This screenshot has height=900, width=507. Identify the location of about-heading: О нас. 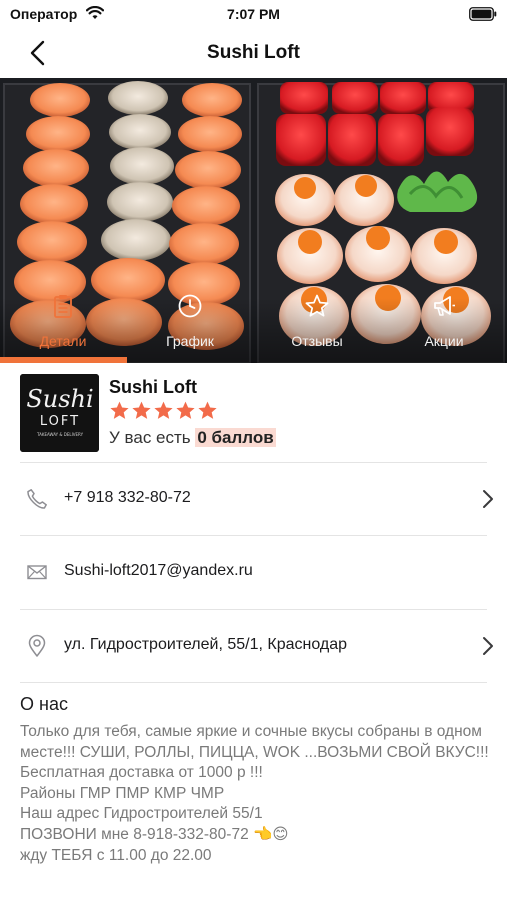
(44, 704).